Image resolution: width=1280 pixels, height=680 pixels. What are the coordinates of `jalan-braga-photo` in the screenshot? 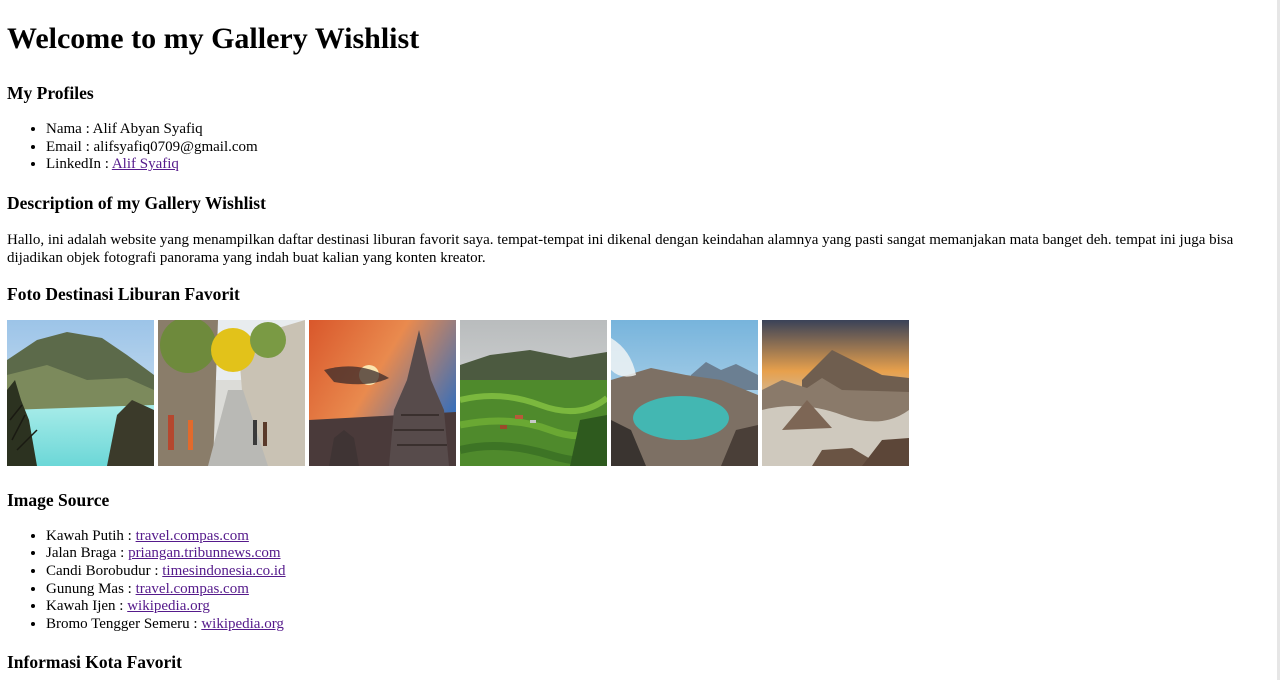 It's located at (231, 392).